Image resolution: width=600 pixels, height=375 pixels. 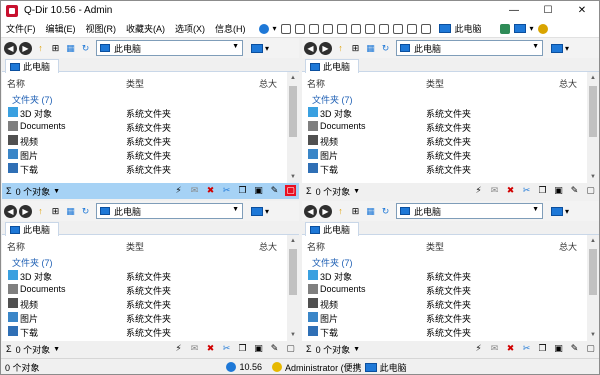 I want to click on layout-9-icon, so click(x=397, y=28).